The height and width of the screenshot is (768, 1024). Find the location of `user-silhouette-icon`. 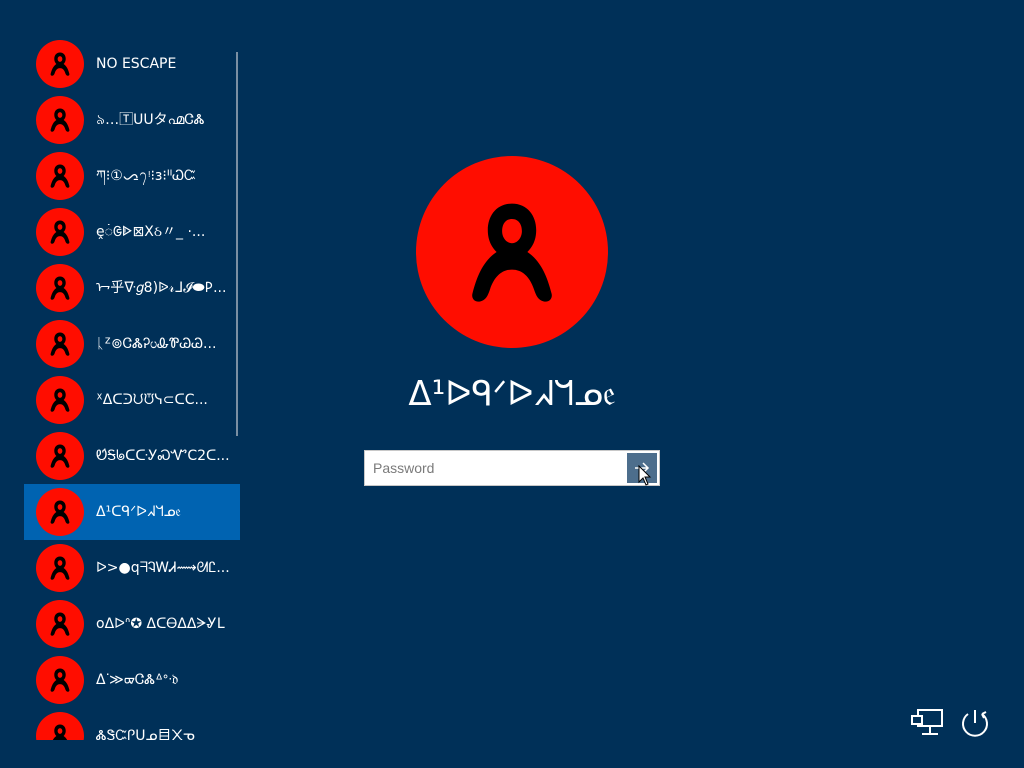

user-silhouette-icon is located at coordinates (512, 252).